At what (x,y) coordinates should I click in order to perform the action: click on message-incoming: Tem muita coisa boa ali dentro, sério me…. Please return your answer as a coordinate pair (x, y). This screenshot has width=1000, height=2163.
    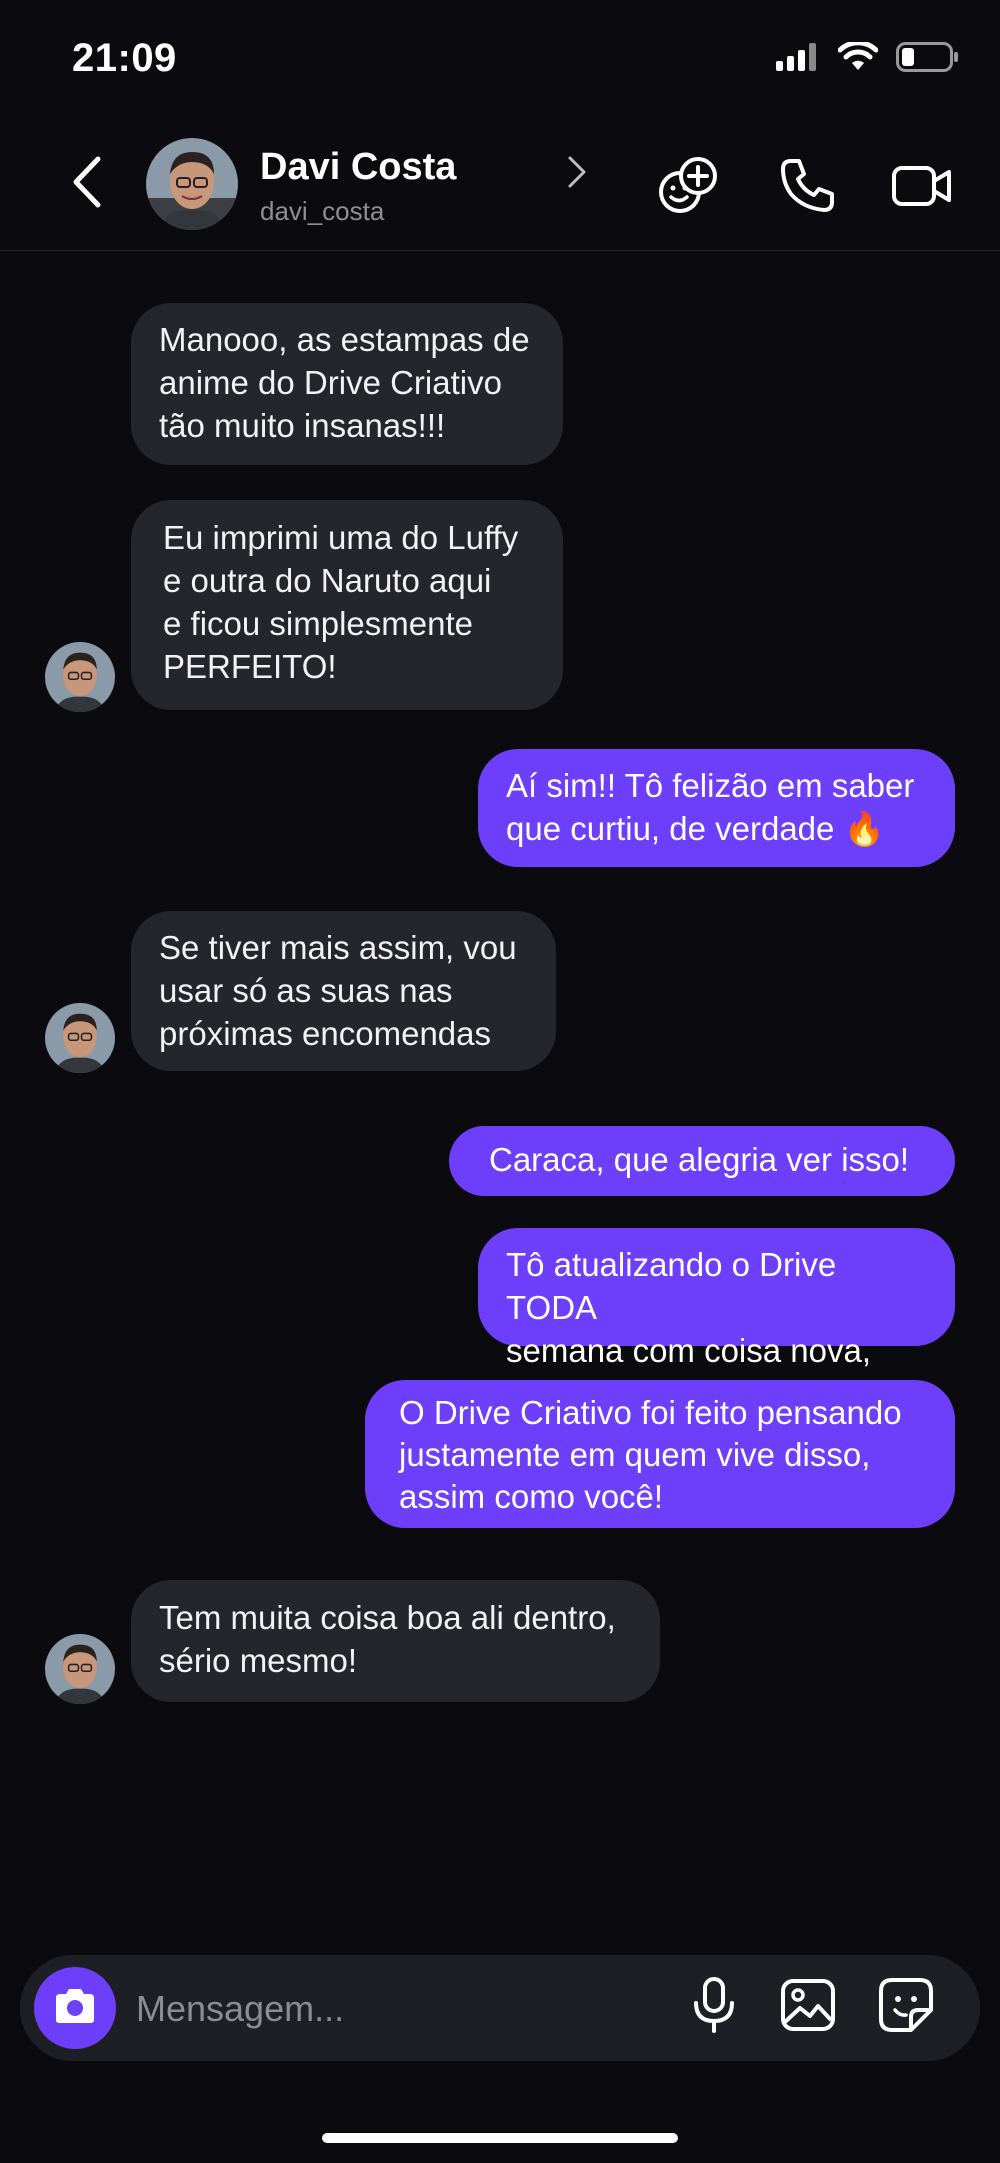
    Looking at the image, I should click on (395, 1641).